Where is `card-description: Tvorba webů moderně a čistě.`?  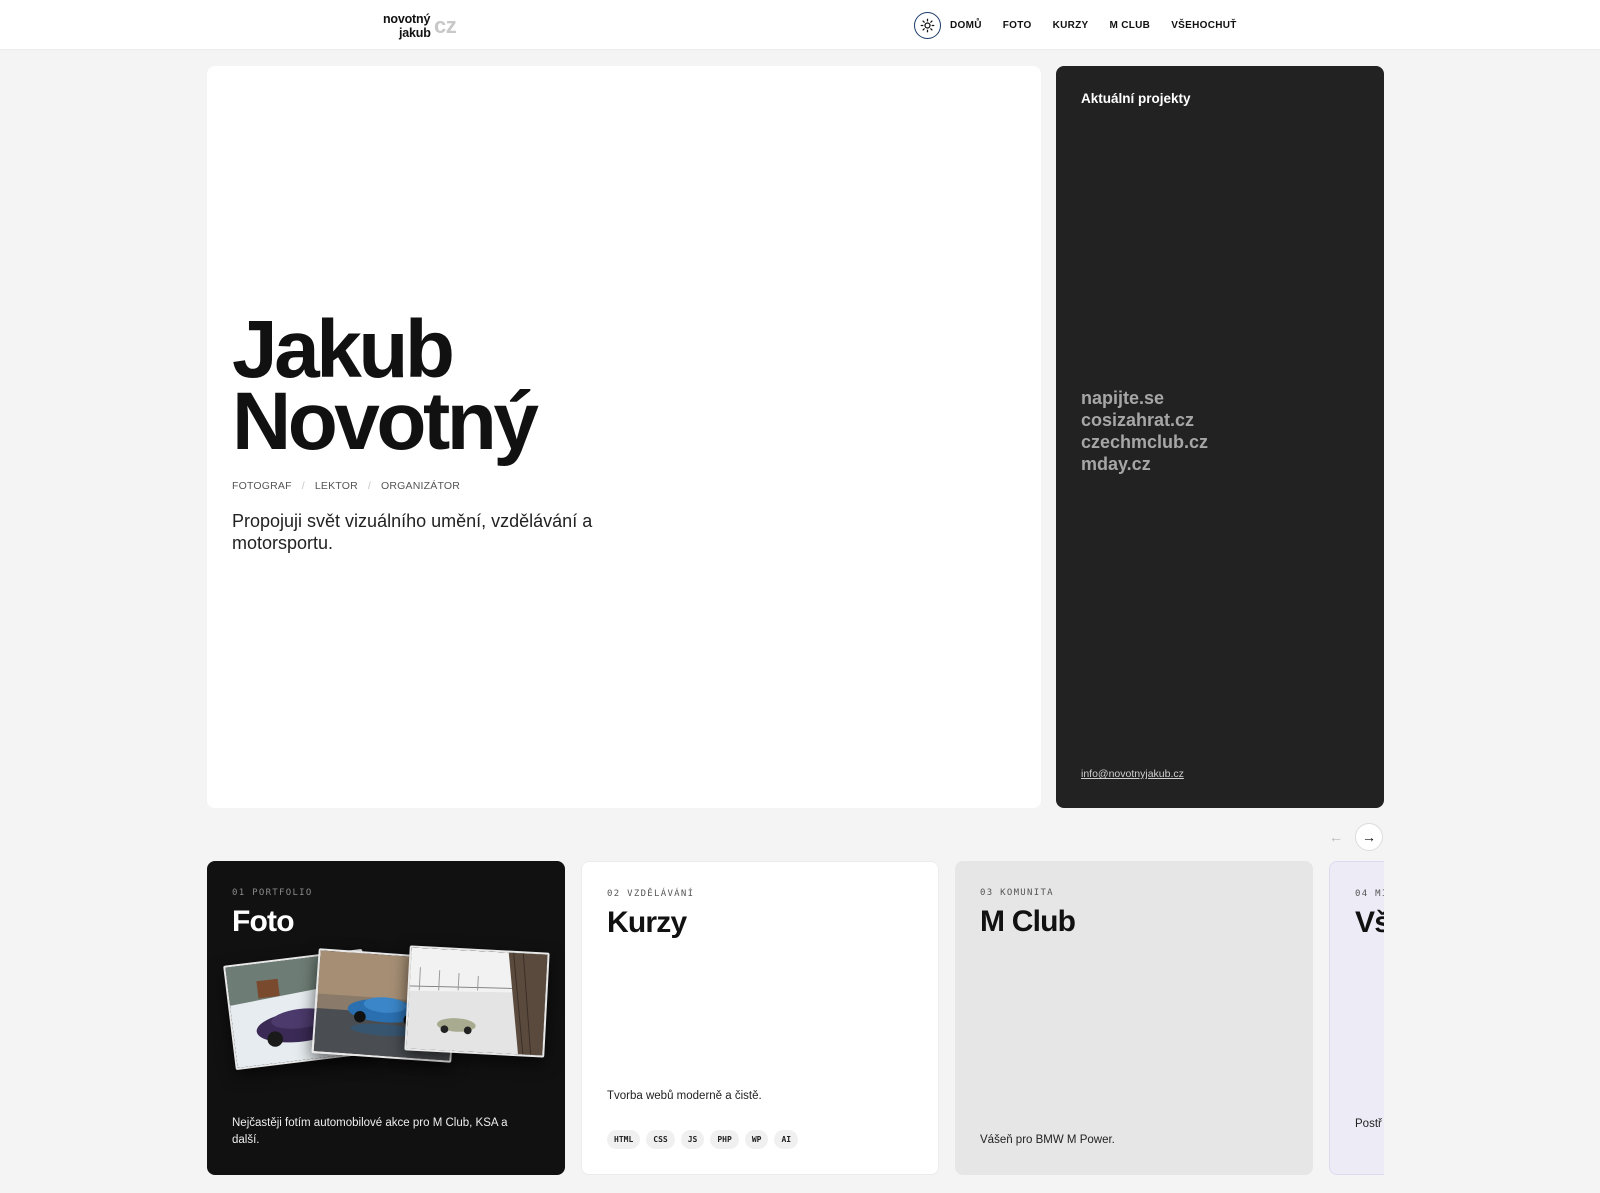
card-description: Tvorba webů moderně a čistě. is located at coordinates (684, 1096).